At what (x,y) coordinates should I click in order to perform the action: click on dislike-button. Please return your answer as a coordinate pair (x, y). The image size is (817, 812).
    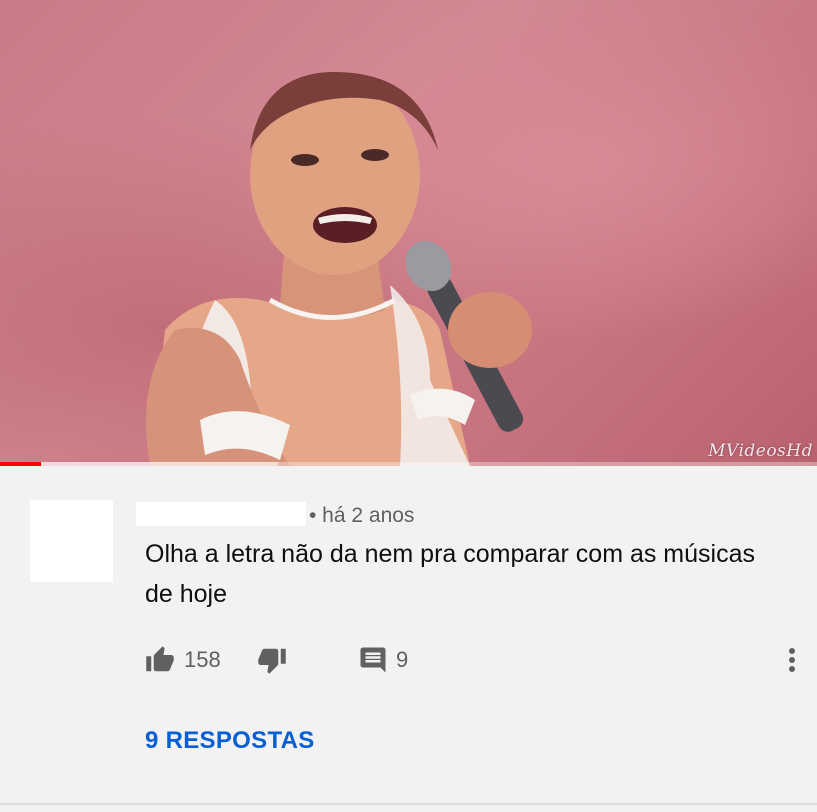
    Looking at the image, I should click on (272, 660).